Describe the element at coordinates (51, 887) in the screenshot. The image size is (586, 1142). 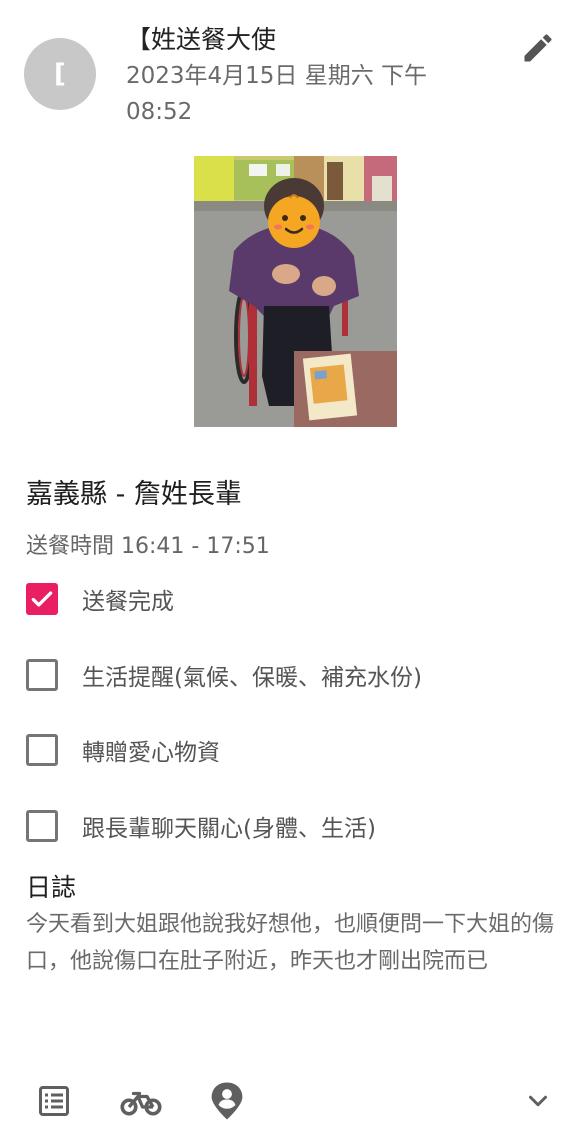
I see `log-title: 日誌` at that location.